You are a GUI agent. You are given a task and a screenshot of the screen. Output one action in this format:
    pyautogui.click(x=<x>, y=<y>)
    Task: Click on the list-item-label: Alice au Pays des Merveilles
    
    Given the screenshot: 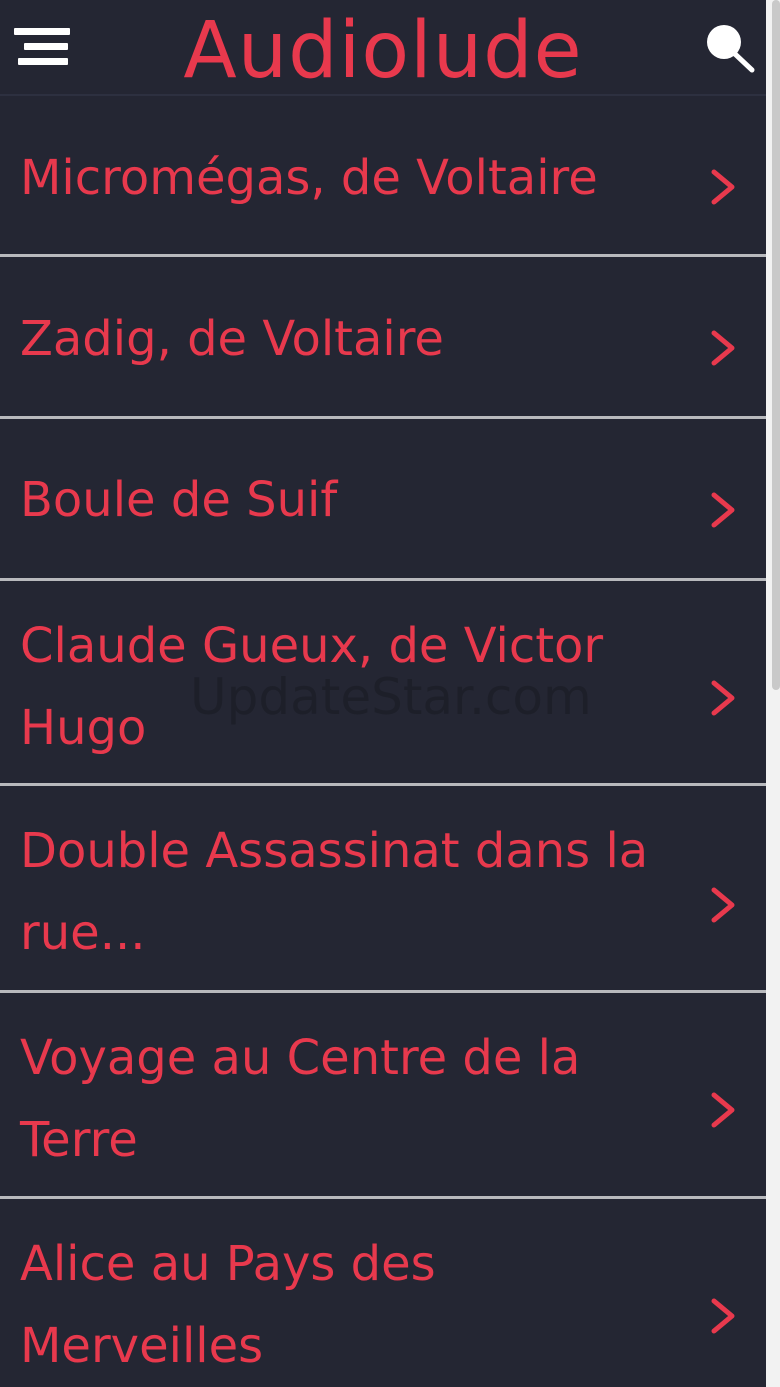 What is the action you would take?
    pyautogui.click(x=228, y=1305)
    